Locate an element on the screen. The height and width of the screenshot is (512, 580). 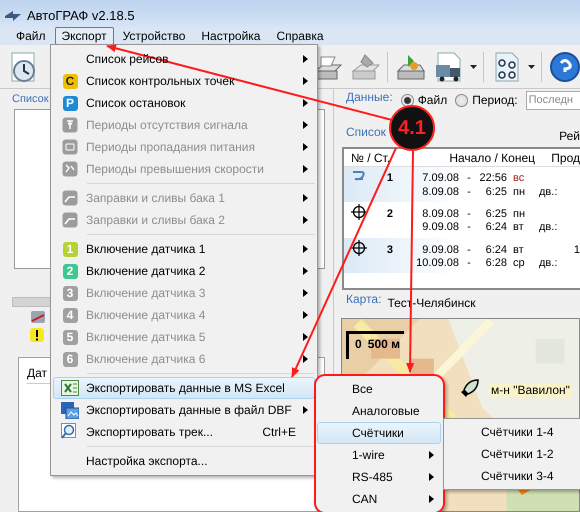
menu-item: CAN is located at coordinates (379, 499).